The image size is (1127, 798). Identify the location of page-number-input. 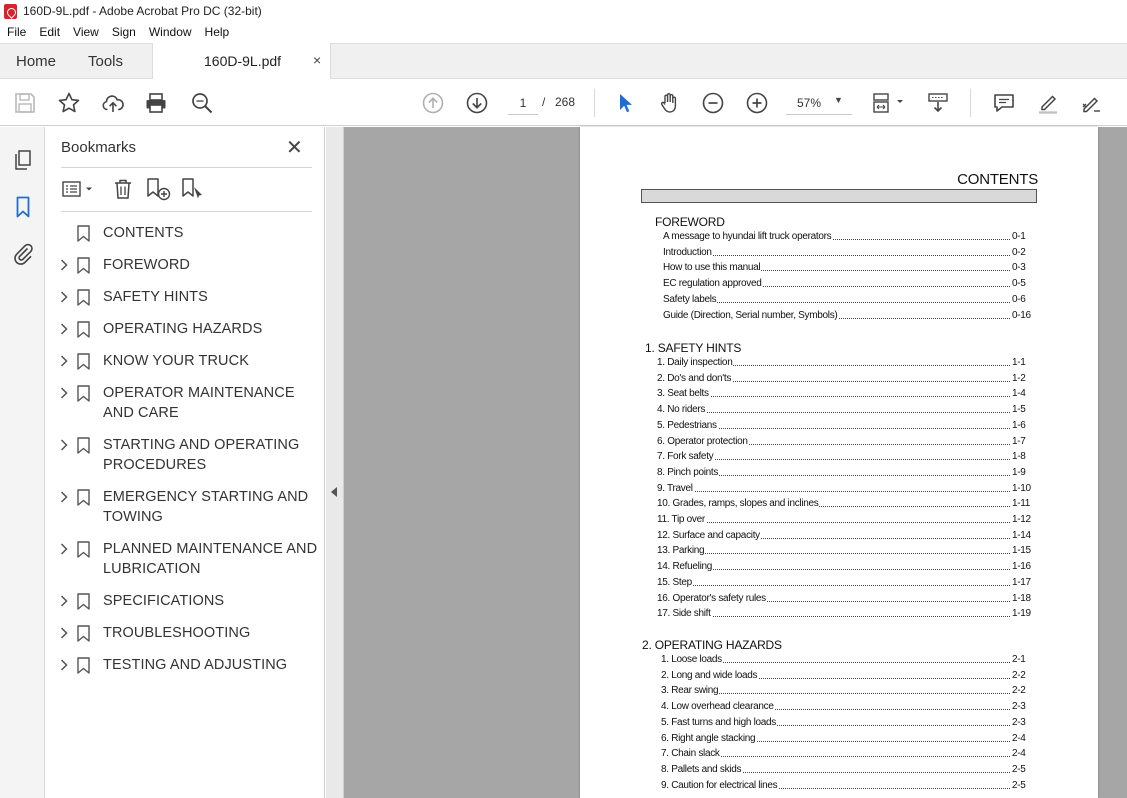
(523, 103).